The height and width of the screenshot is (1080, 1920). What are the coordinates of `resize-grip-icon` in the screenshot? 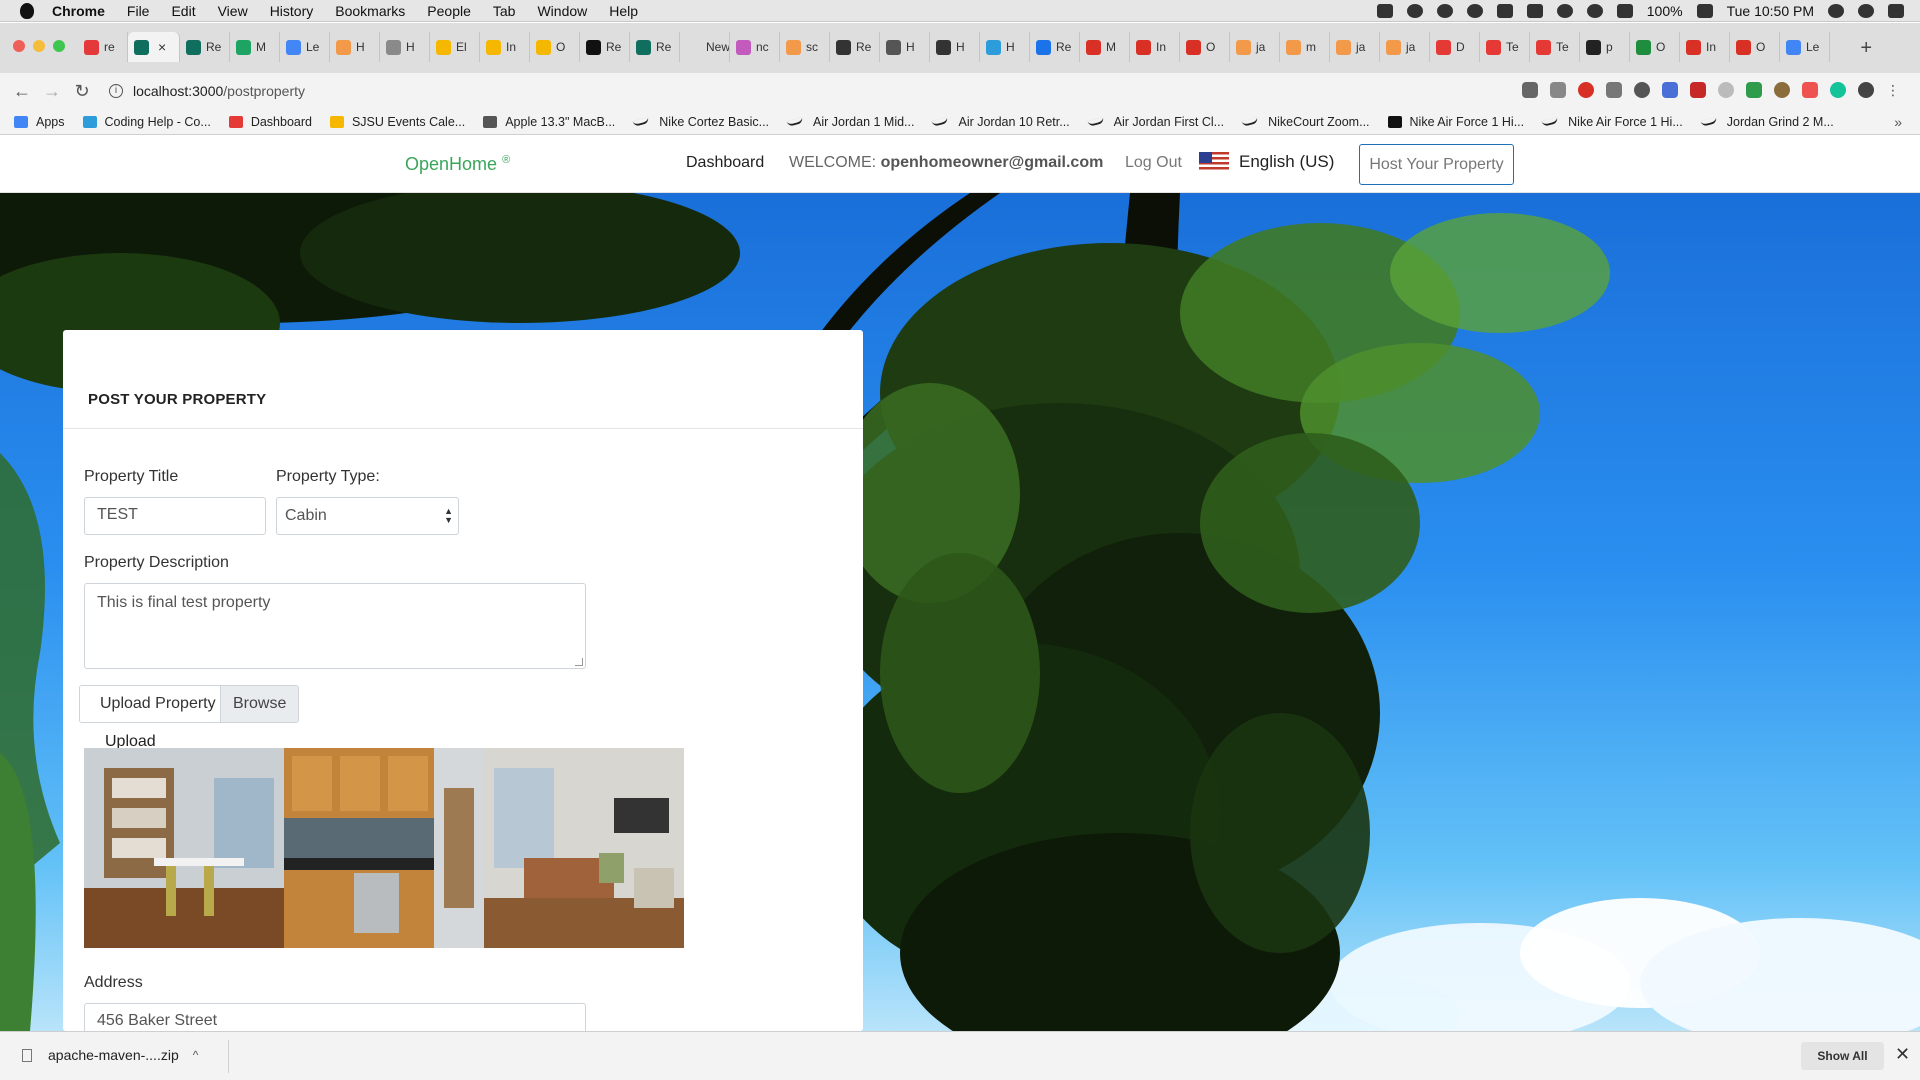 It's located at (579, 662).